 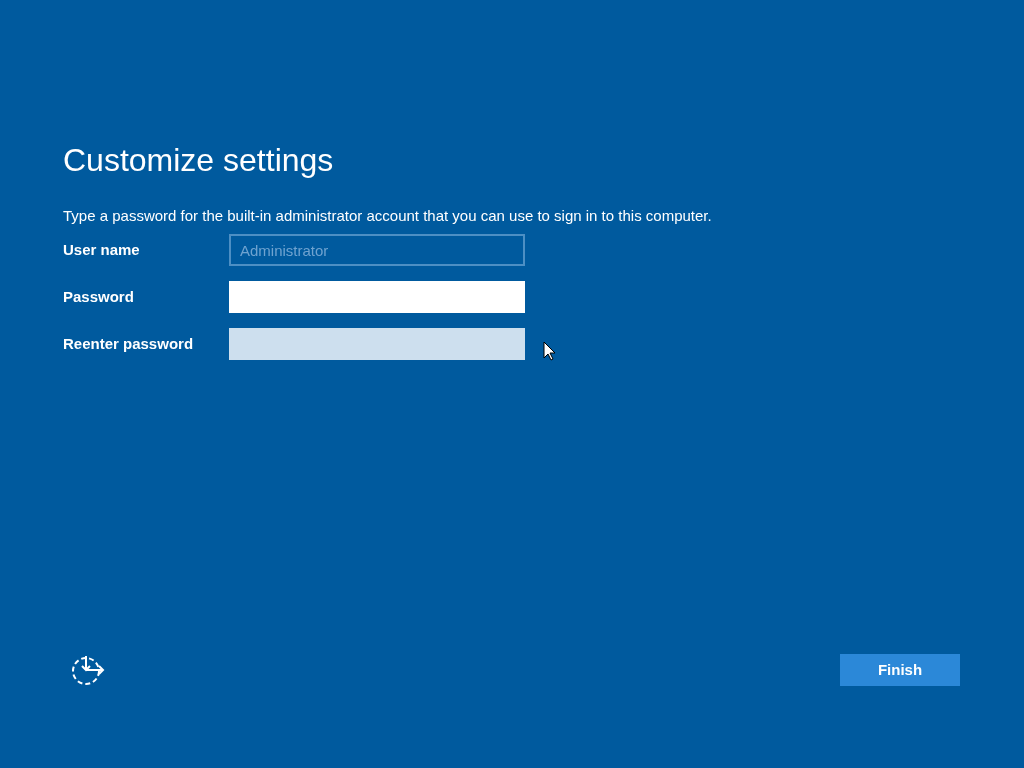 I want to click on field-label: Password, so click(x=99, y=296).